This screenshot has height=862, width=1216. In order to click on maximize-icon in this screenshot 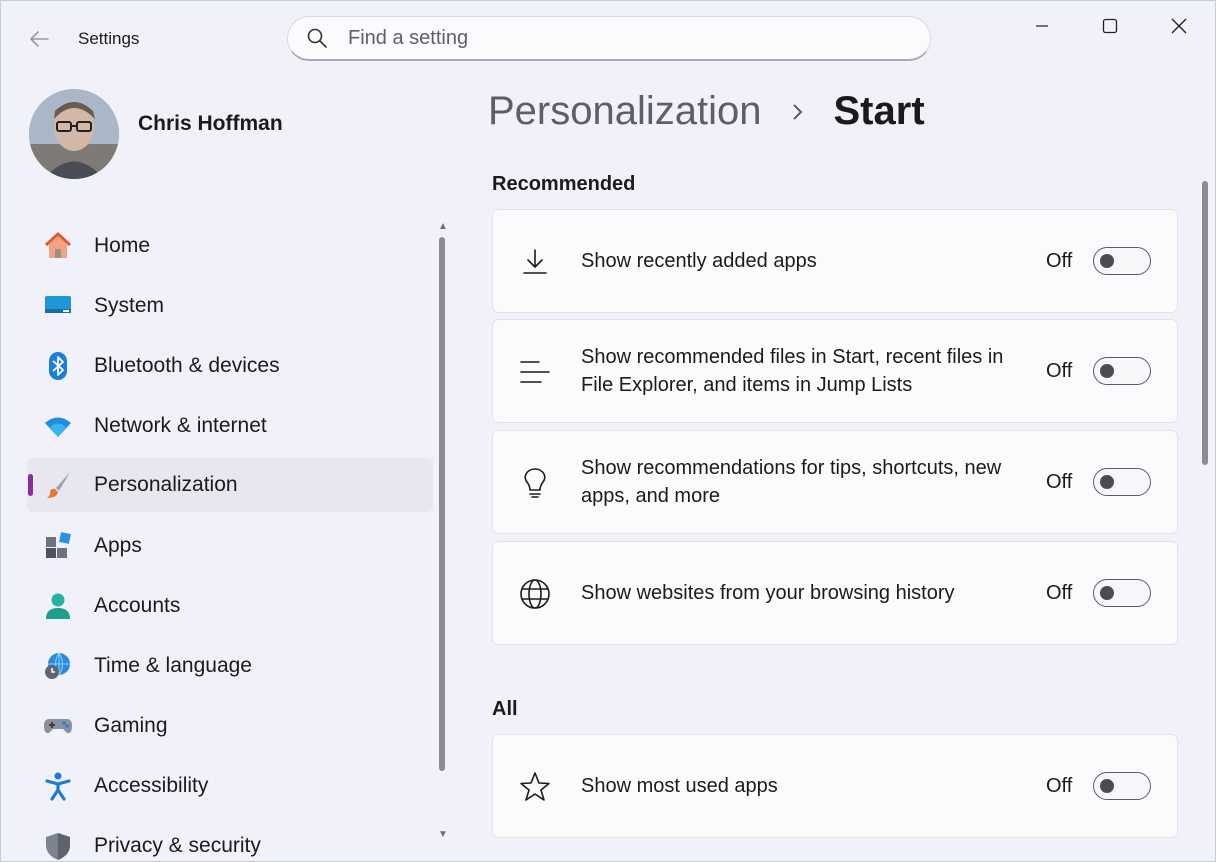, I will do `click(1110, 26)`.